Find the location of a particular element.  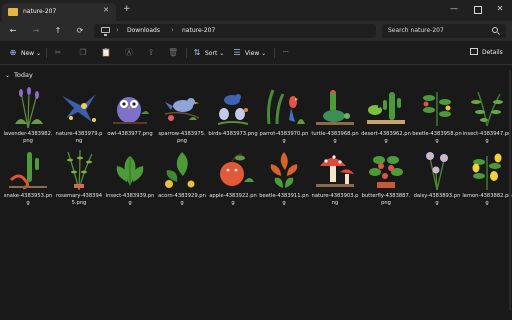

file-name: sparrow-4383975.png is located at coordinates (182, 137).